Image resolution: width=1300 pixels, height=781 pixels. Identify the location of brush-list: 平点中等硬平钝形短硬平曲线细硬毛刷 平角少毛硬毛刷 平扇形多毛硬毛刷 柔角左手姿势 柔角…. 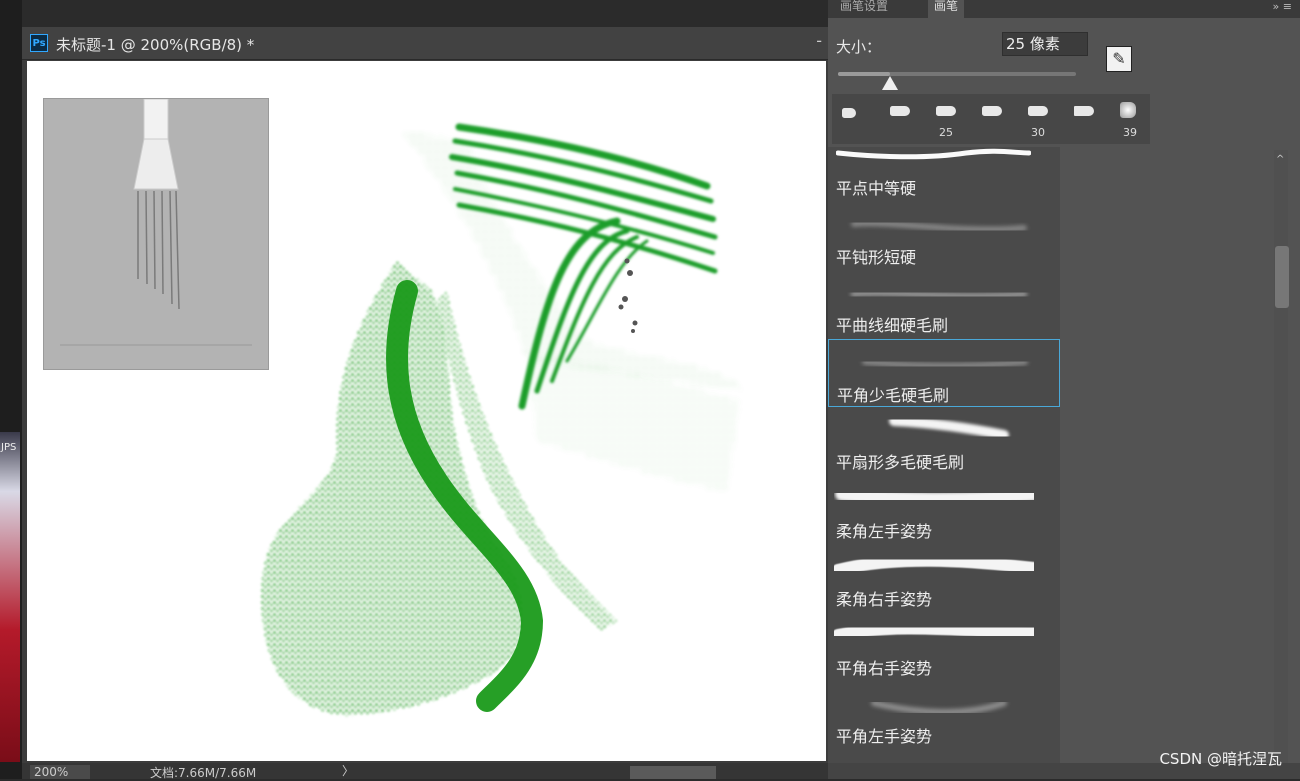
(944, 463).